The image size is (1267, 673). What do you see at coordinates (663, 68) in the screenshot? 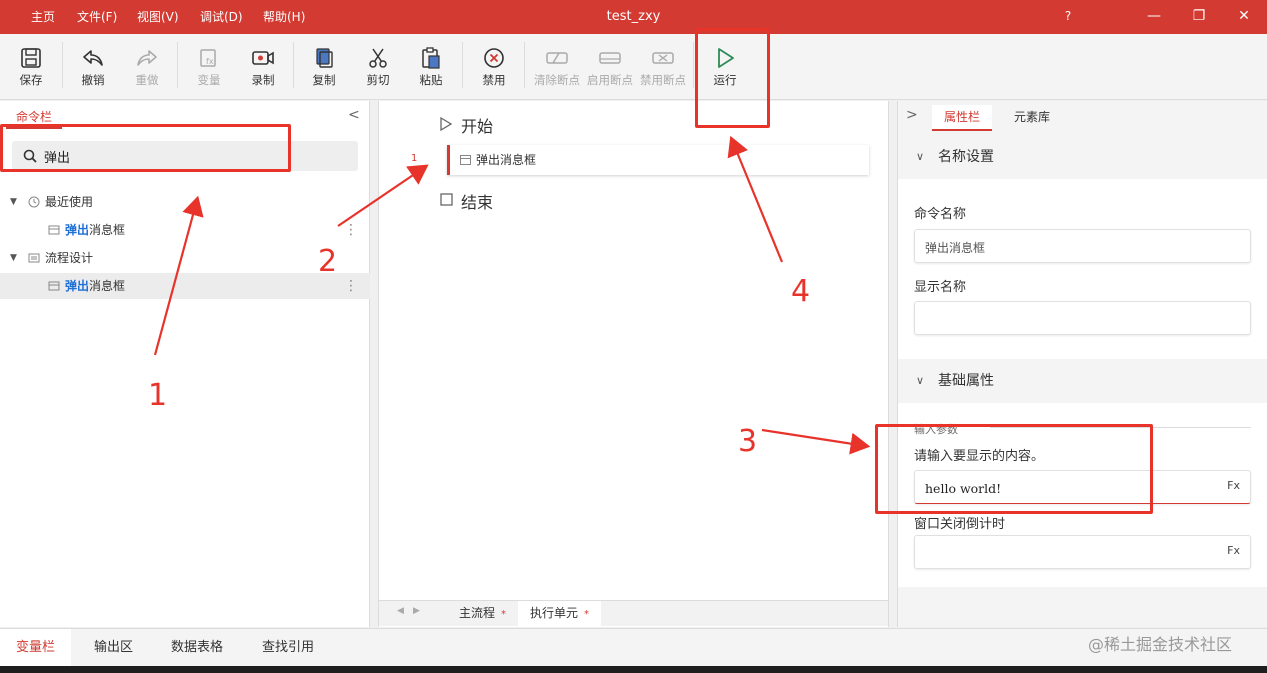
I see `disable-breakpoints-button: 禁用断点` at bounding box center [663, 68].